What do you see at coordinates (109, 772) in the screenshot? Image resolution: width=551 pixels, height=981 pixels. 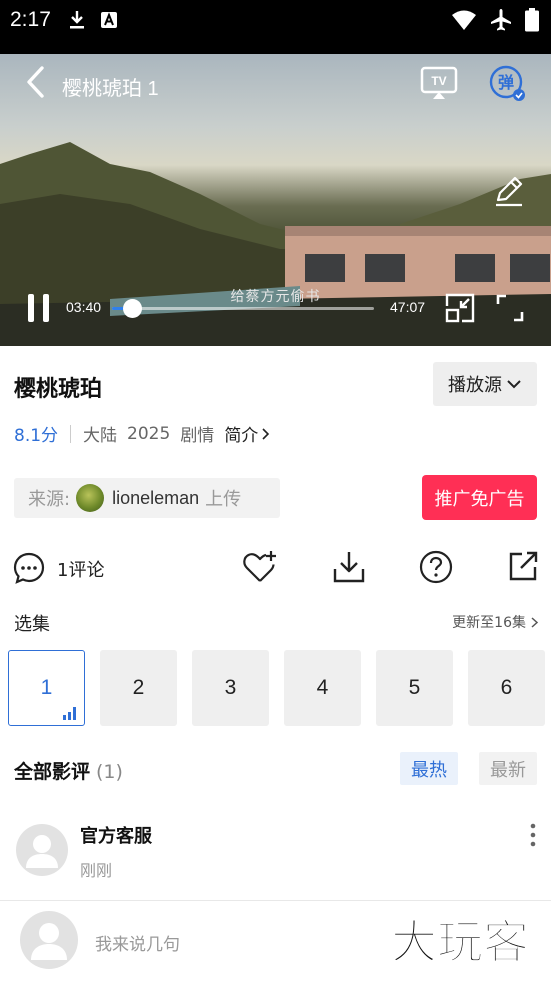 I see `reviews-count: (1)` at bounding box center [109, 772].